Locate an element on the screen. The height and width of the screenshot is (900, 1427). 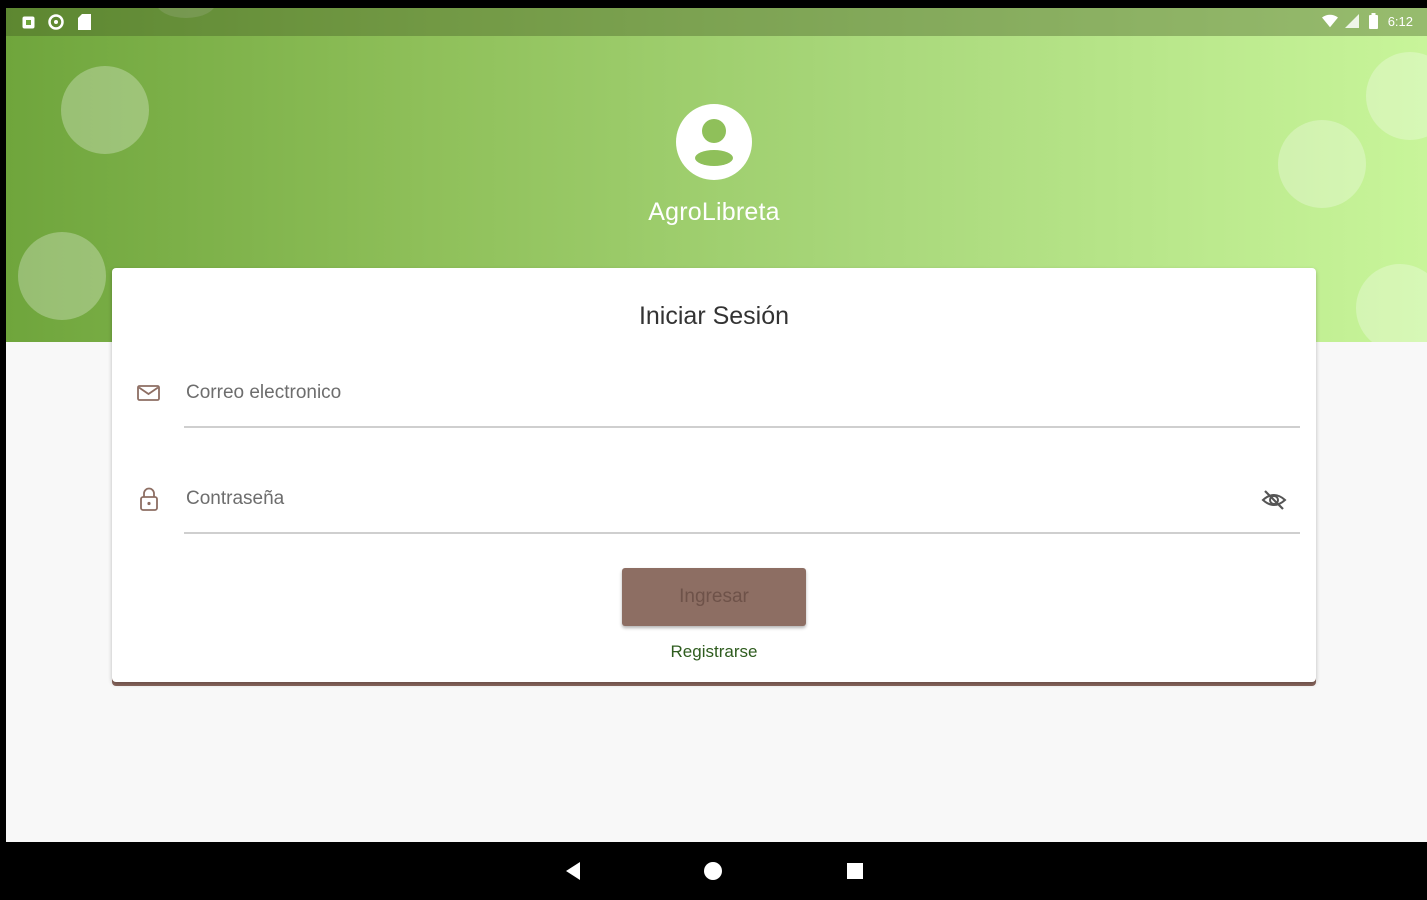
home-icon is located at coordinates (713, 871).